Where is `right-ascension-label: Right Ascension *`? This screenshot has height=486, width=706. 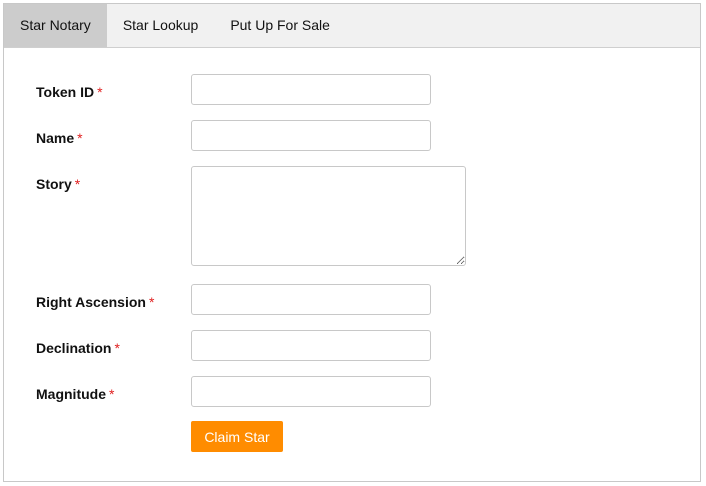 right-ascension-label: Right Ascension * is located at coordinates (95, 302).